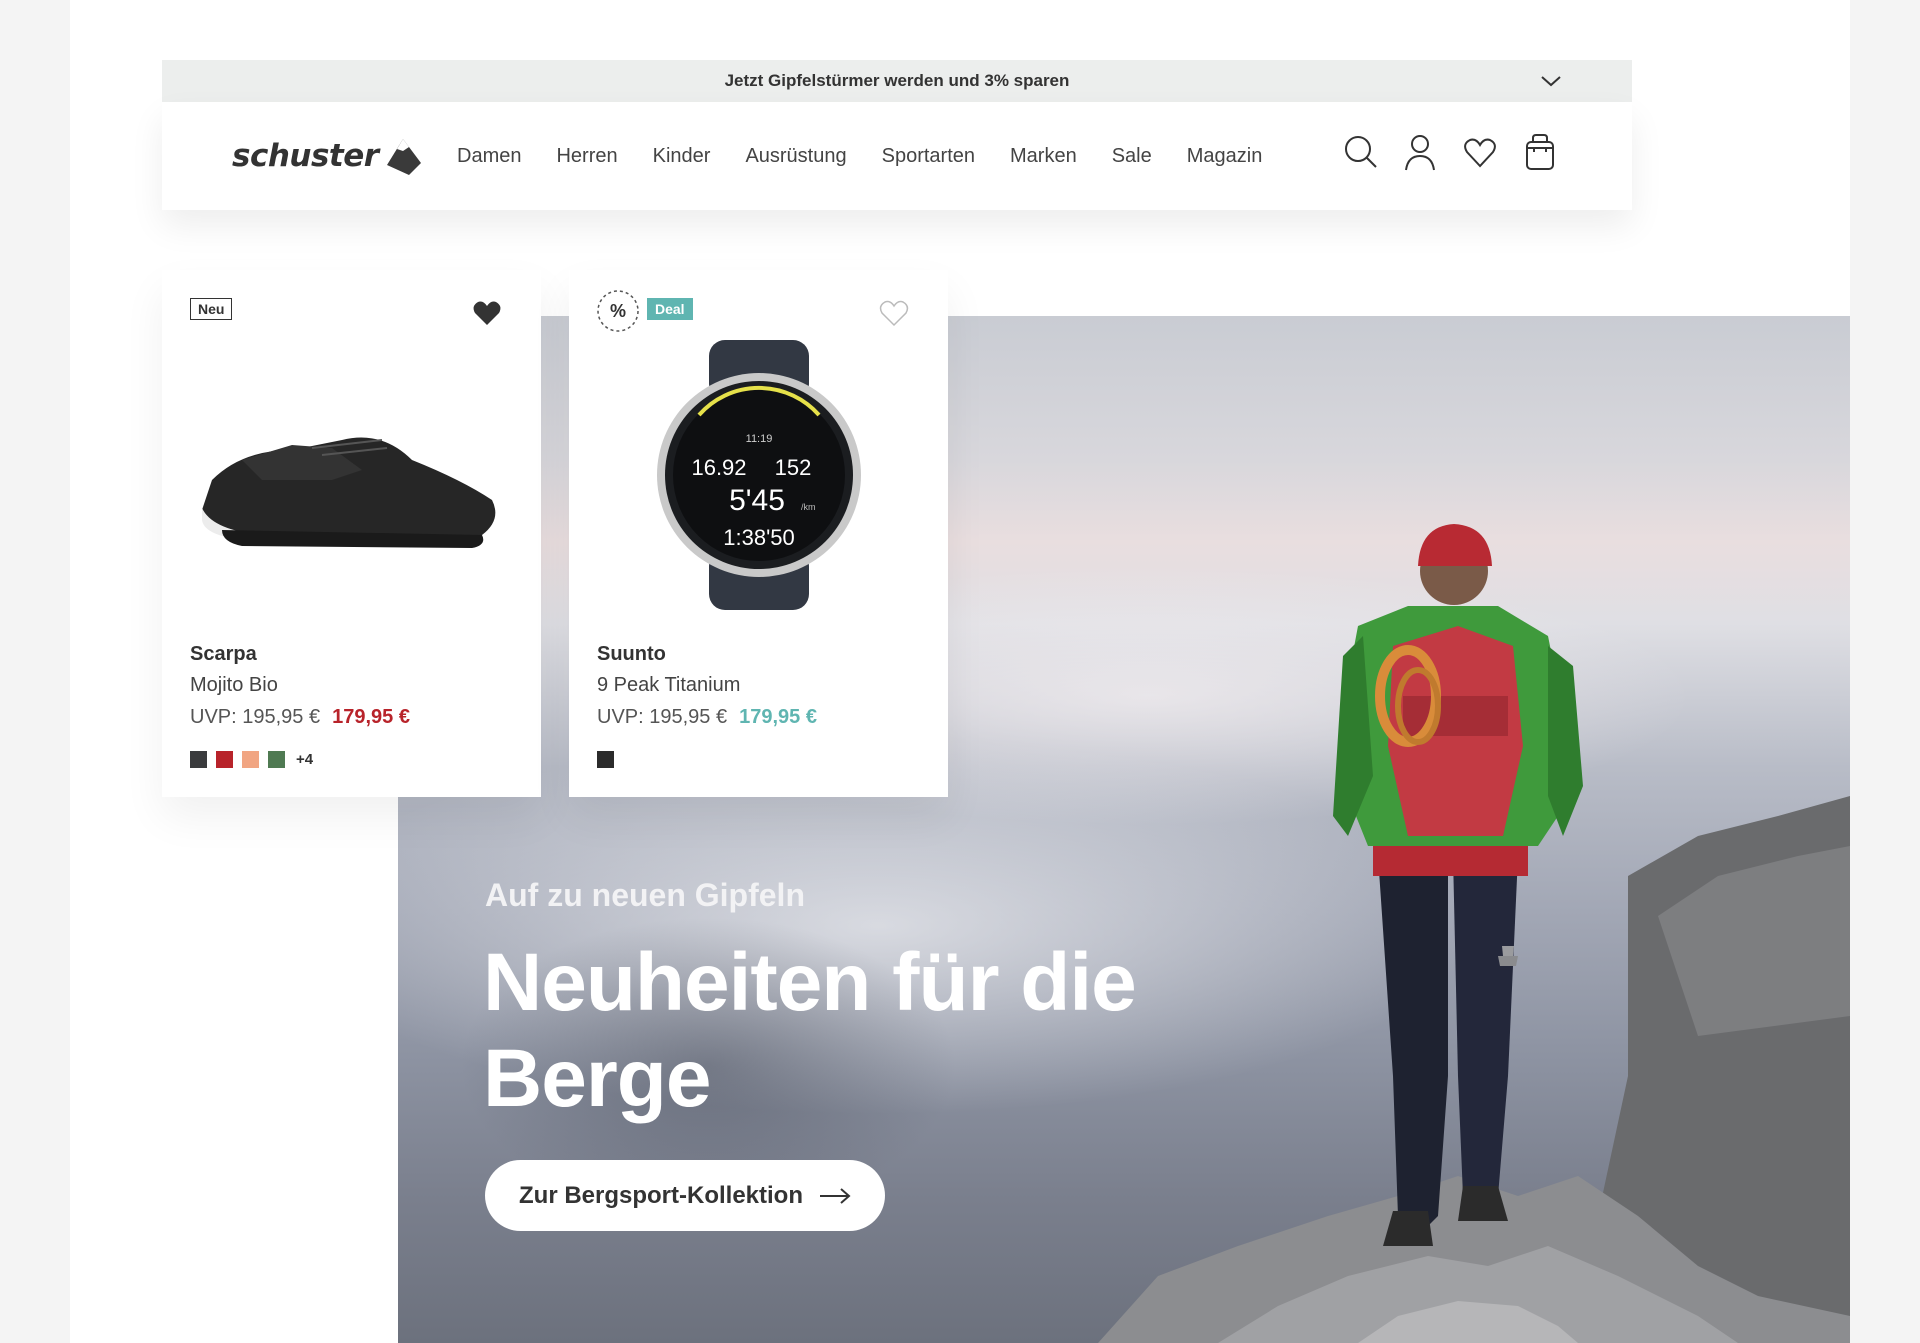  What do you see at coordinates (1480, 152) in the screenshot?
I see `heart-icon` at bounding box center [1480, 152].